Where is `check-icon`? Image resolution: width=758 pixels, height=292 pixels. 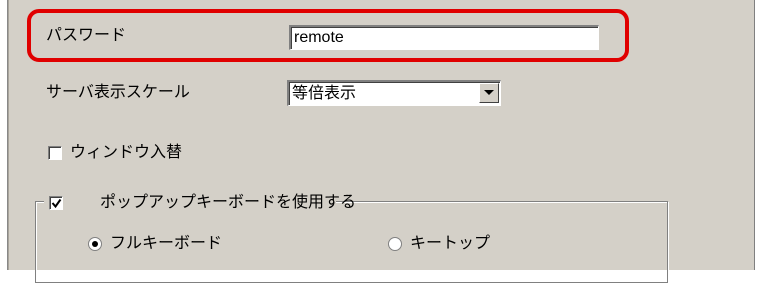
check-icon is located at coordinates (56, 203).